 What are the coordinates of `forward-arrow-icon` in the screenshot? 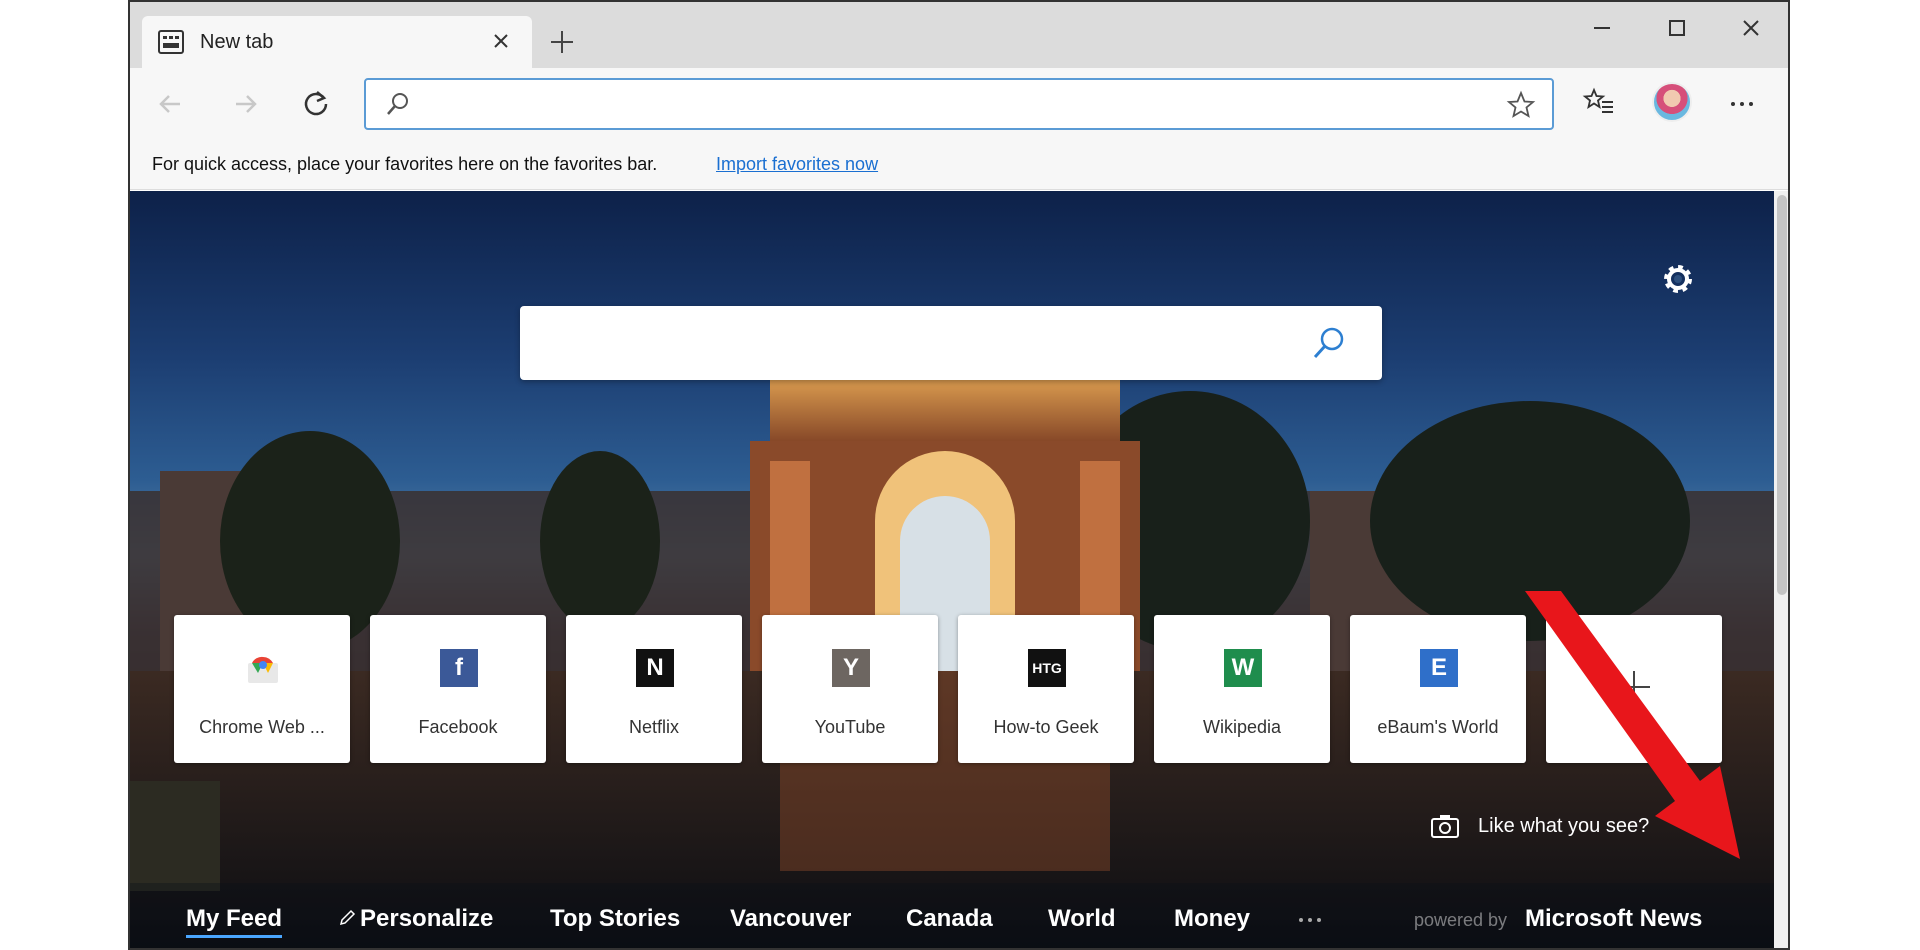 It's located at (246, 104).